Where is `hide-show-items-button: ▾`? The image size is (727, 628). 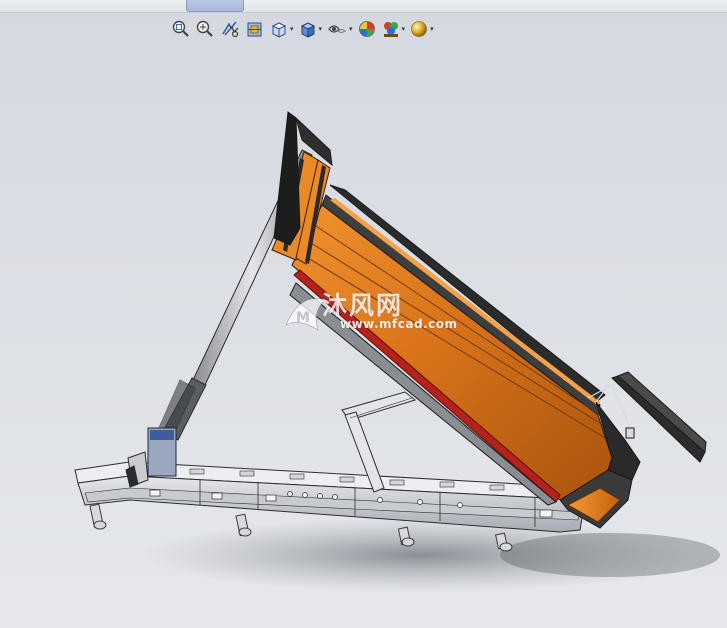
hide-show-items-button: ▾ is located at coordinates (339, 29).